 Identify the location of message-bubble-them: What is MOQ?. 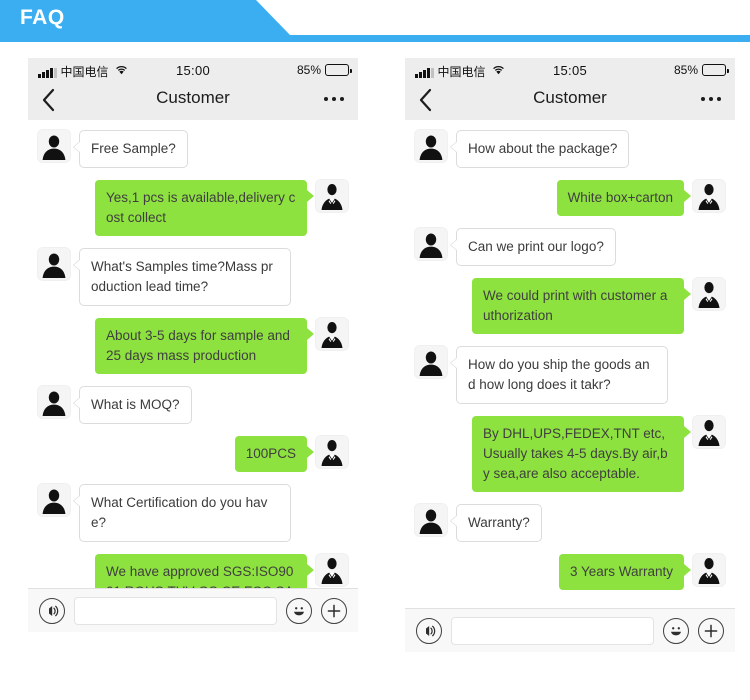
(132, 405).